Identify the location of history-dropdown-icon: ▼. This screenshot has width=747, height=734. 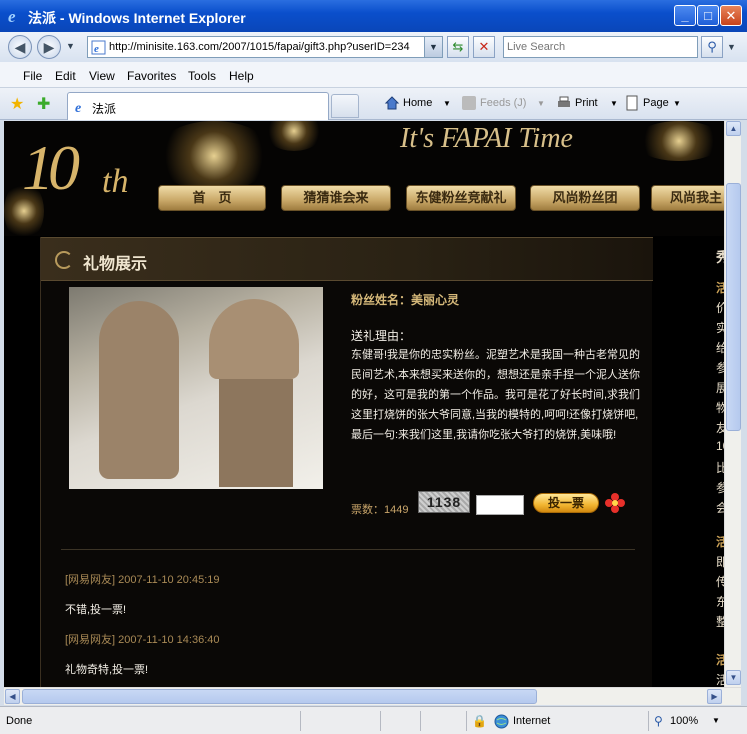
(70, 46).